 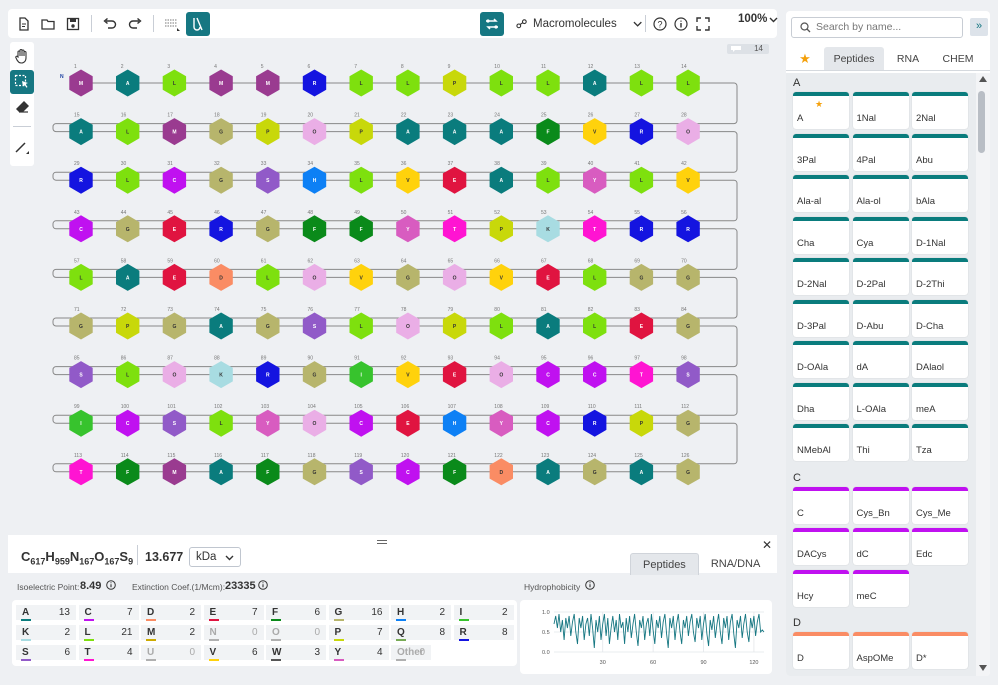 I want to click on monomer-R: R 89, so click(x=268, y=372).